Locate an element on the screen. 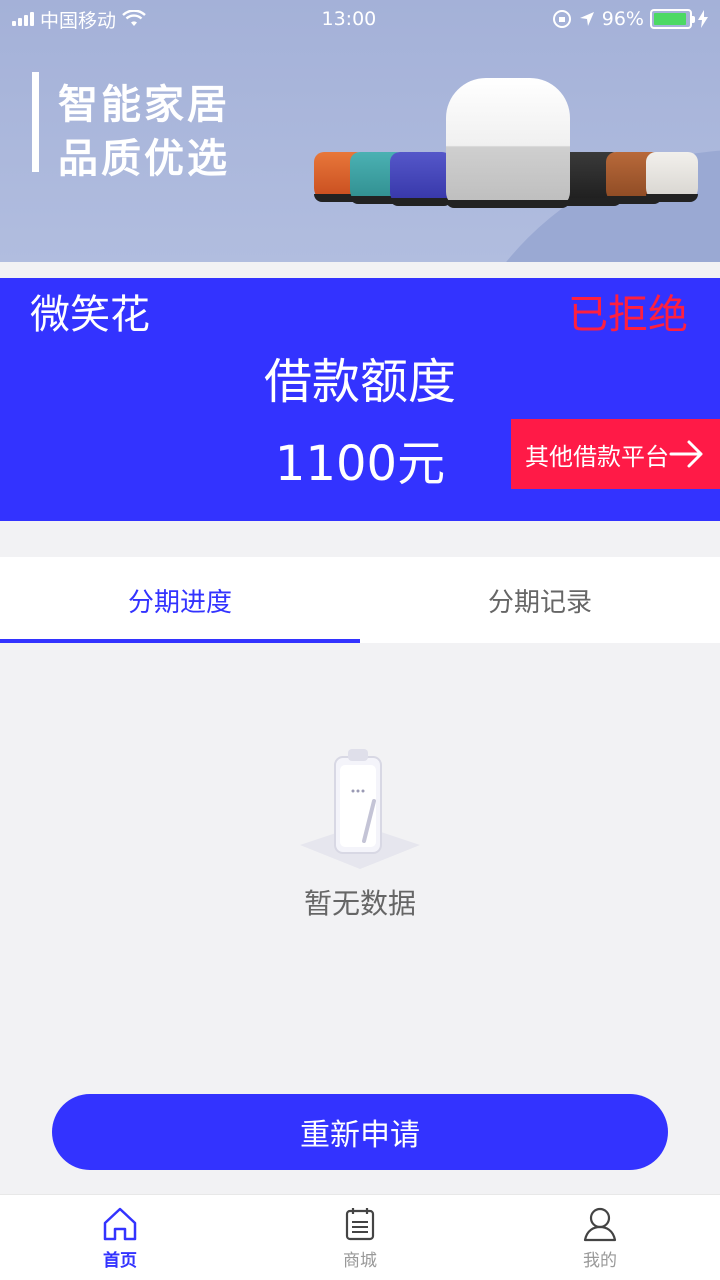  status-bar: 中国移动 13:00 96% is located at coordinates (360, 19).